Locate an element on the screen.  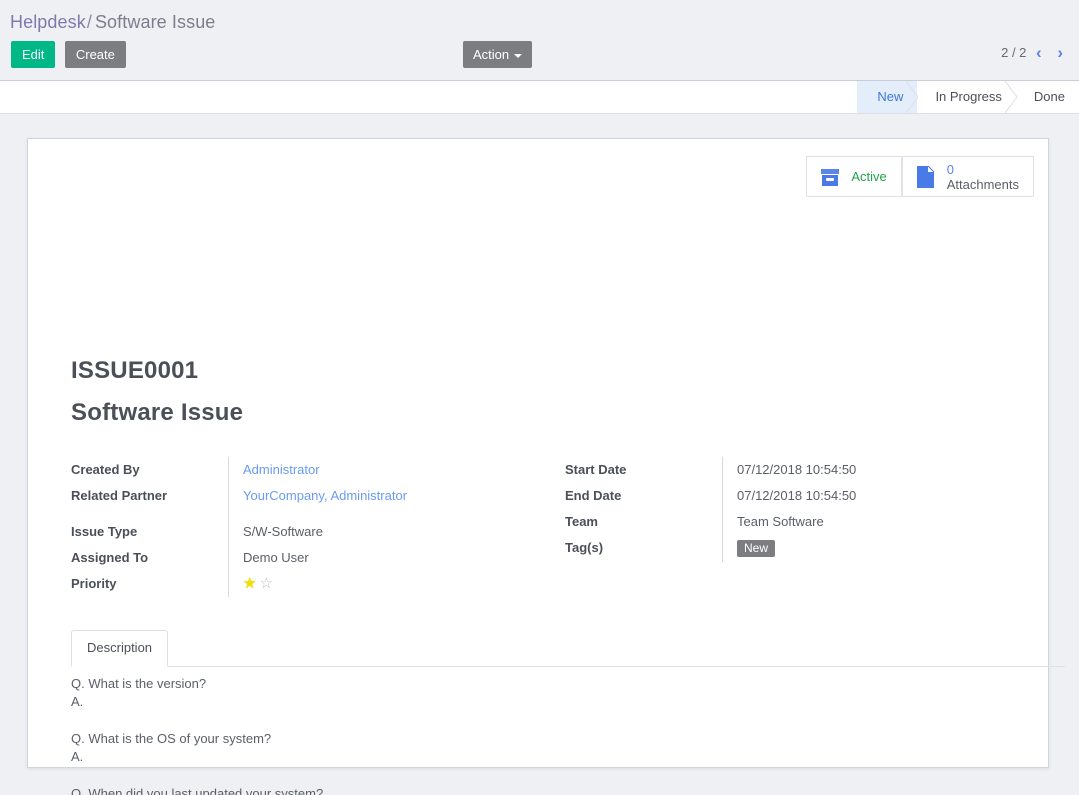
pager-next-icon: › is located at coordinates (1060, 52).